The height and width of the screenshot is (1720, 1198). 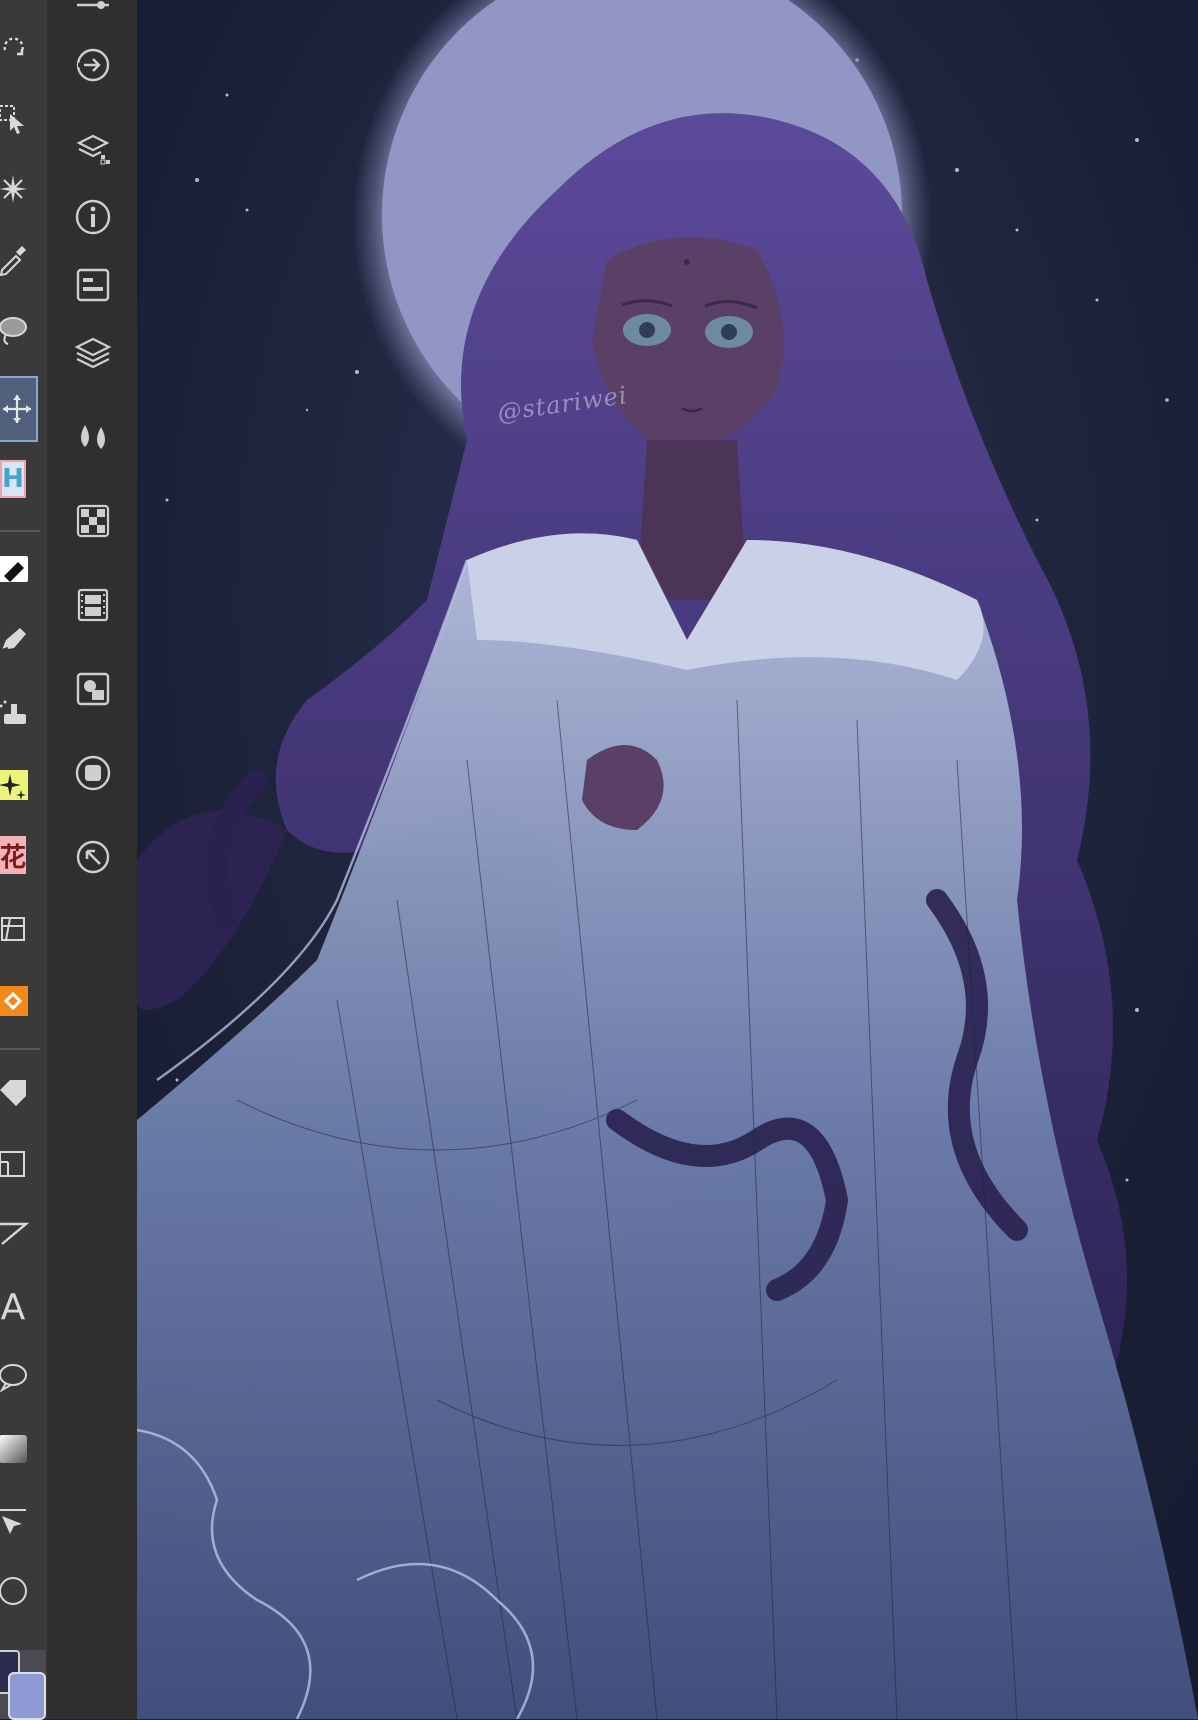 I want to click on search-layer-icon, so click(x=93, y=857).